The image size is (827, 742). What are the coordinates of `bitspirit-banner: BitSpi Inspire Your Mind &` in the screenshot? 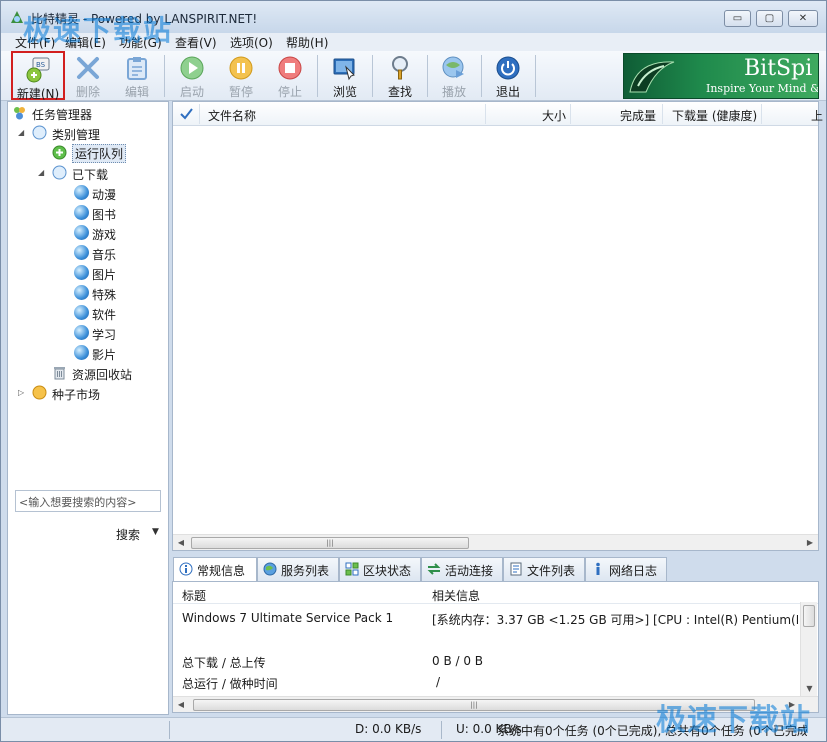 It's located at (721, 76).